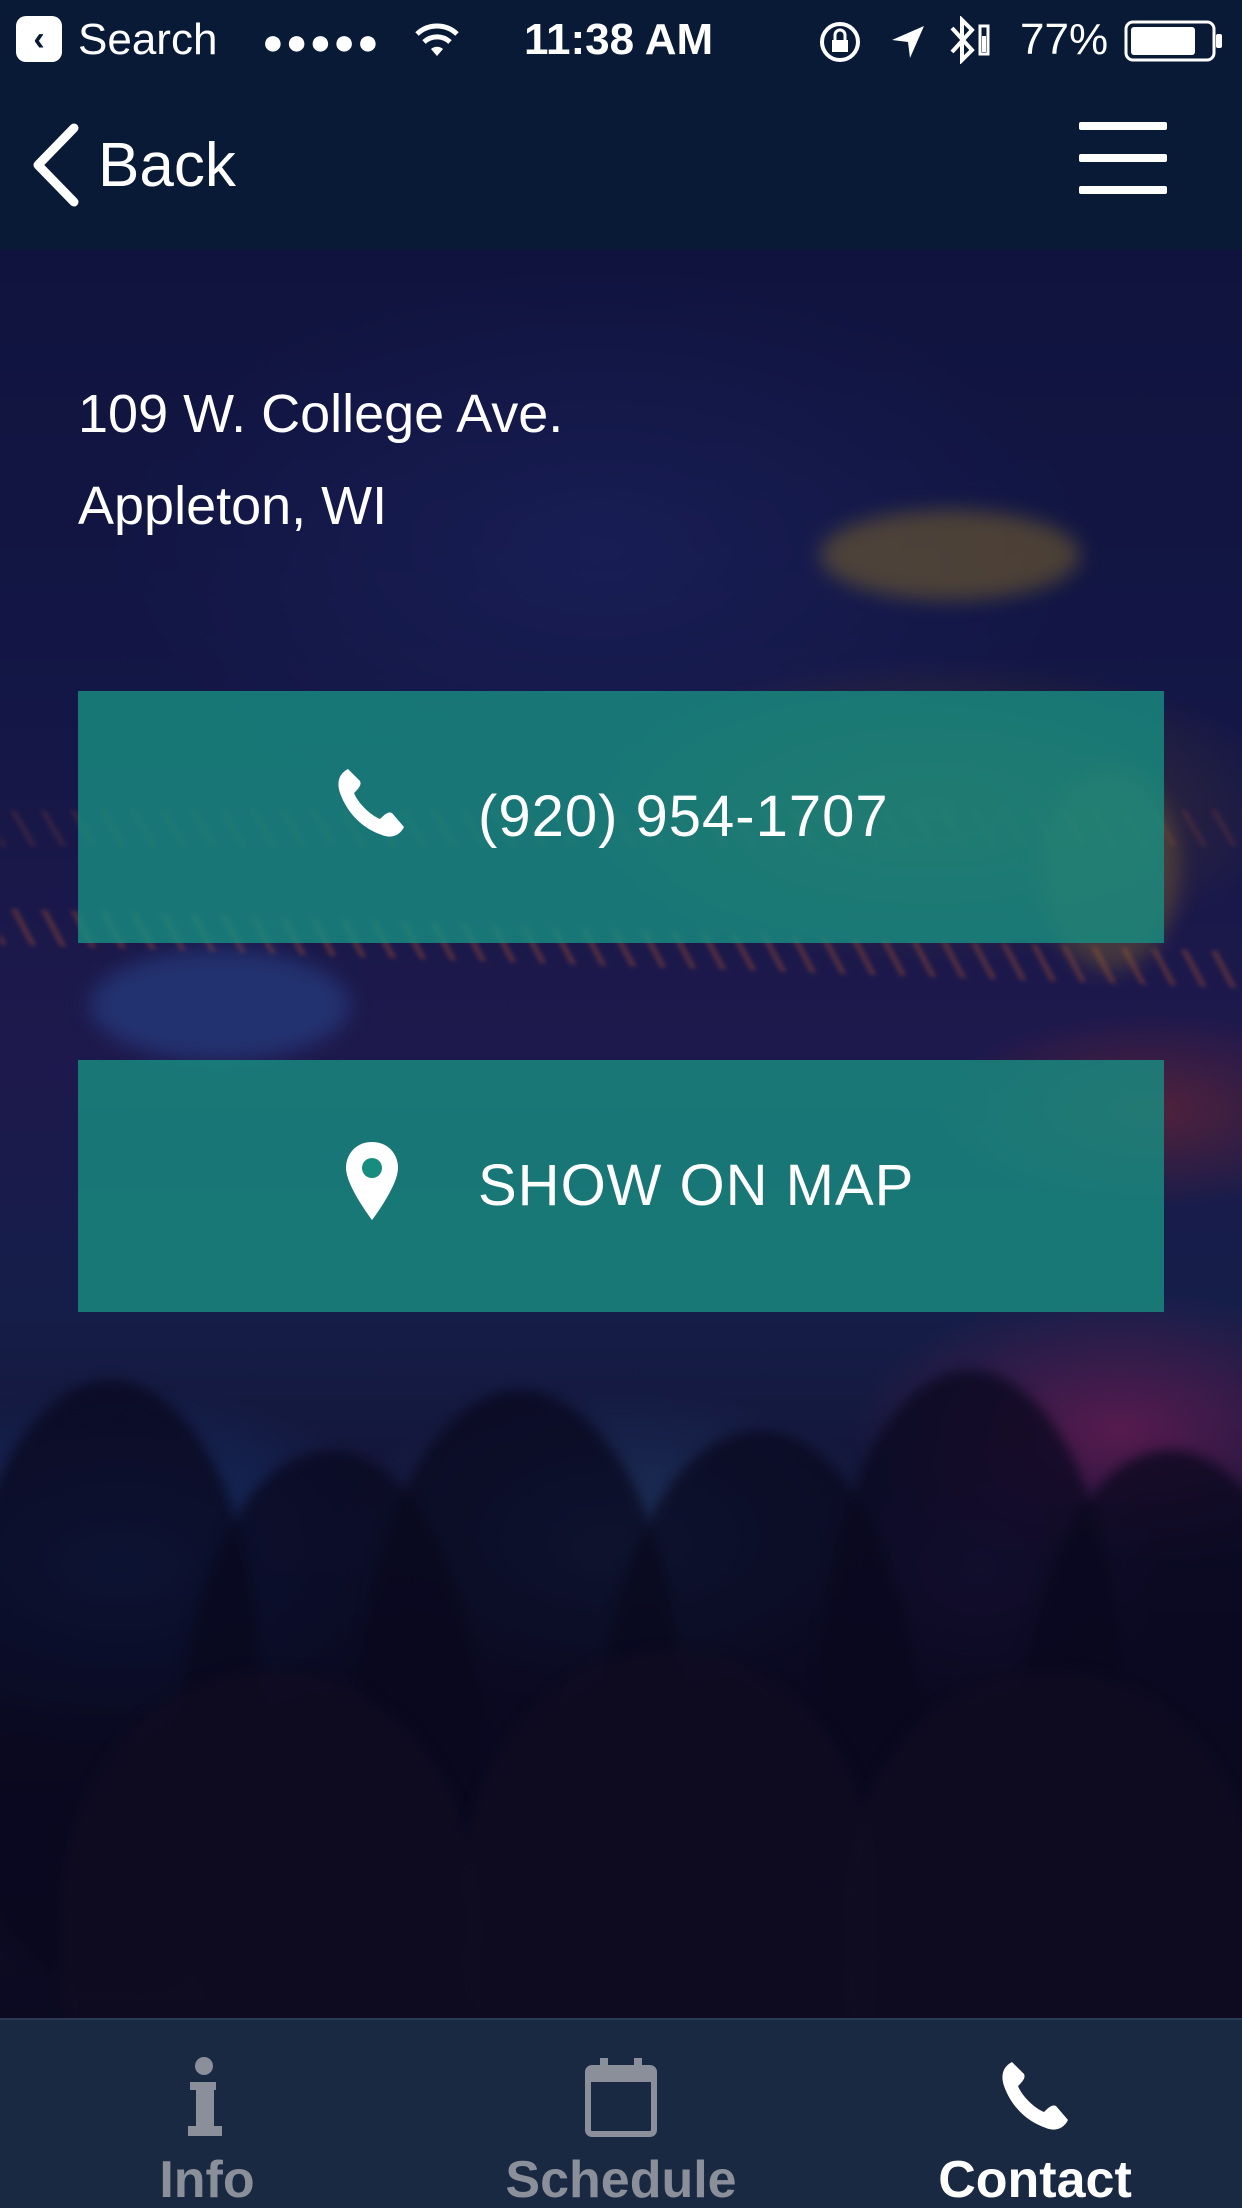 The image size is (1242, 2208). I want to click on tab-info: Info, so click(207, 2114).